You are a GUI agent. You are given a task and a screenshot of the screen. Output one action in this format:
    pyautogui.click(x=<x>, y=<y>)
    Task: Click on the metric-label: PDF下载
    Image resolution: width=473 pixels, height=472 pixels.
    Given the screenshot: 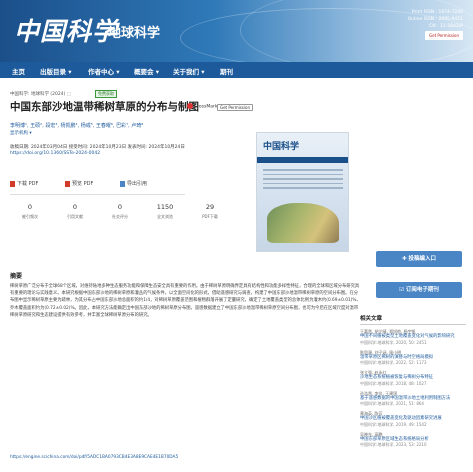 What is the action you would take?
    pyautogui.click(x=210, y=216)
    